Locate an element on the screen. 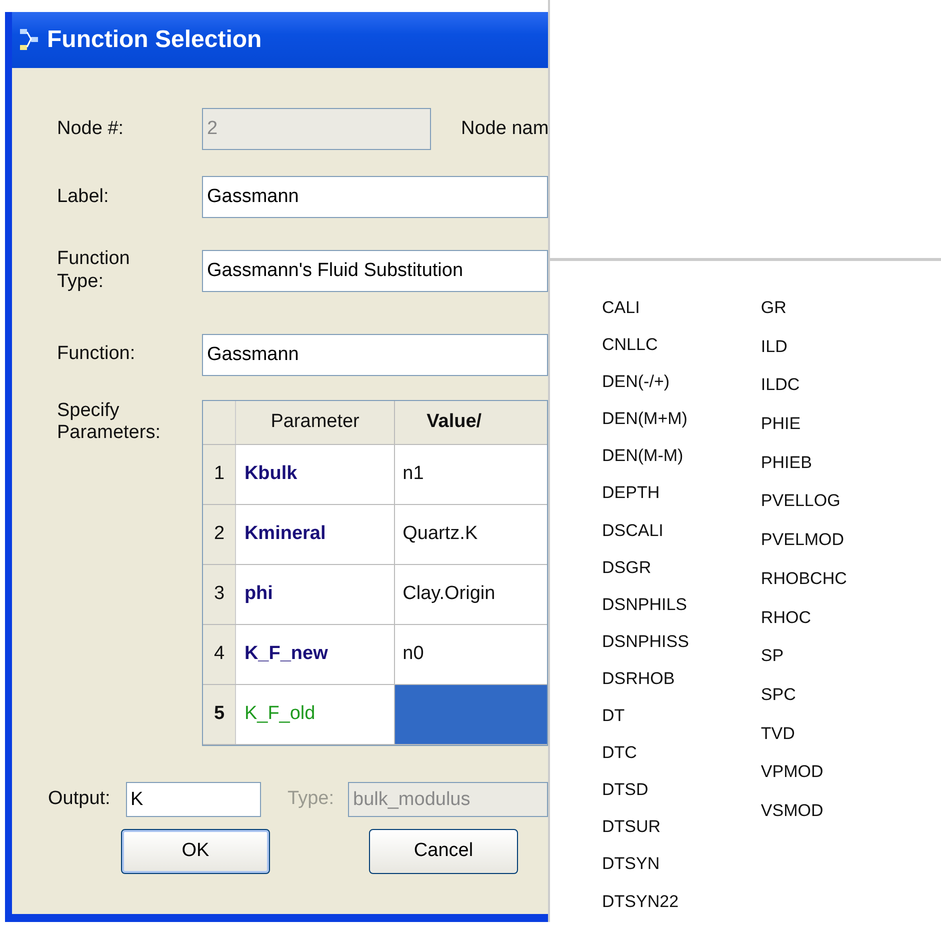  field-label: Node nam is located at coordinates (504, 128).